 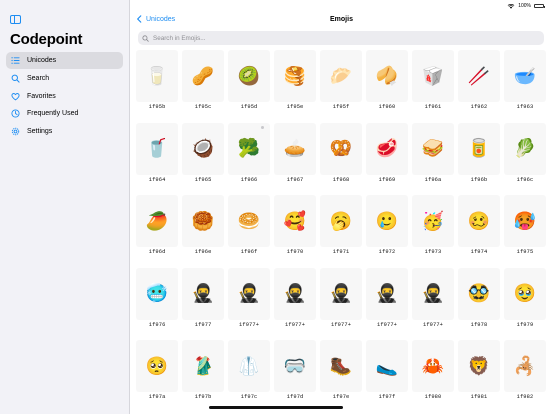 What do you see at coordinates (341, 252) in the screenshot?
I see `emoji-codepoint-label: 1f971` at bounding box center [341, 252].